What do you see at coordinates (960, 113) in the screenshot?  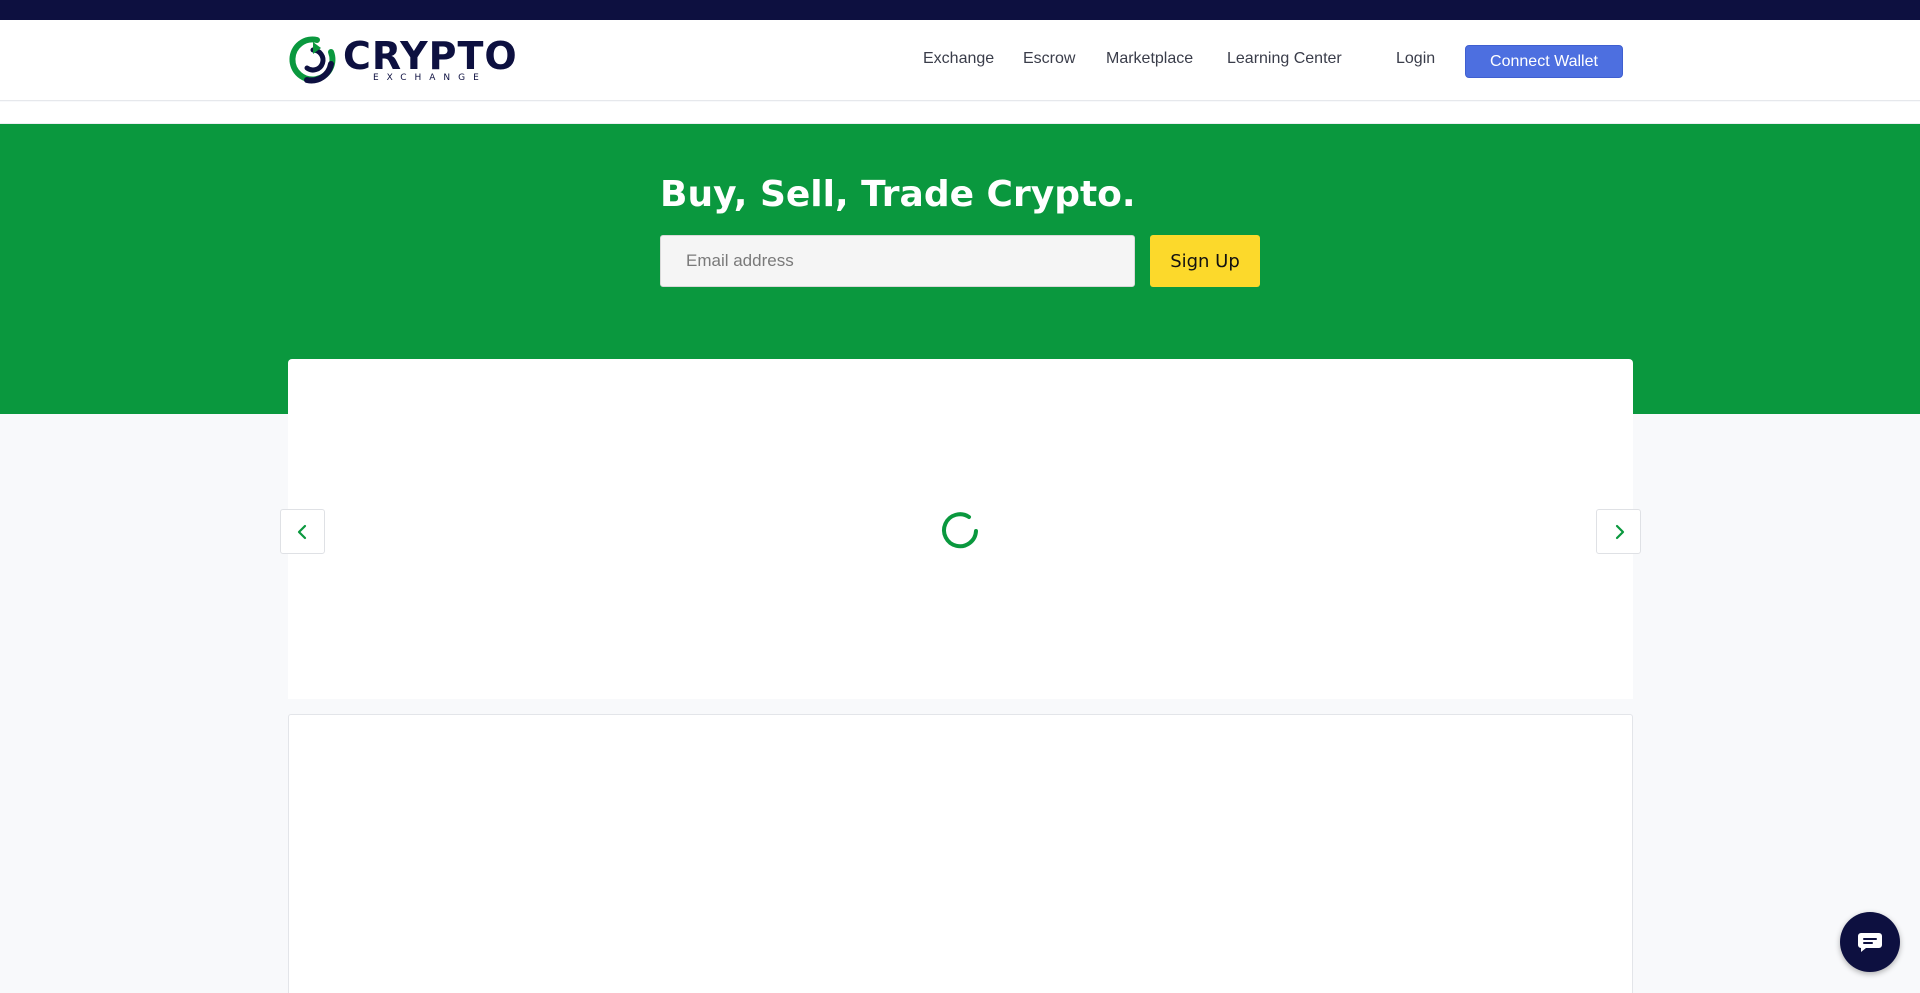 I see `sub-header-strip` at bounding box center [960, 113].